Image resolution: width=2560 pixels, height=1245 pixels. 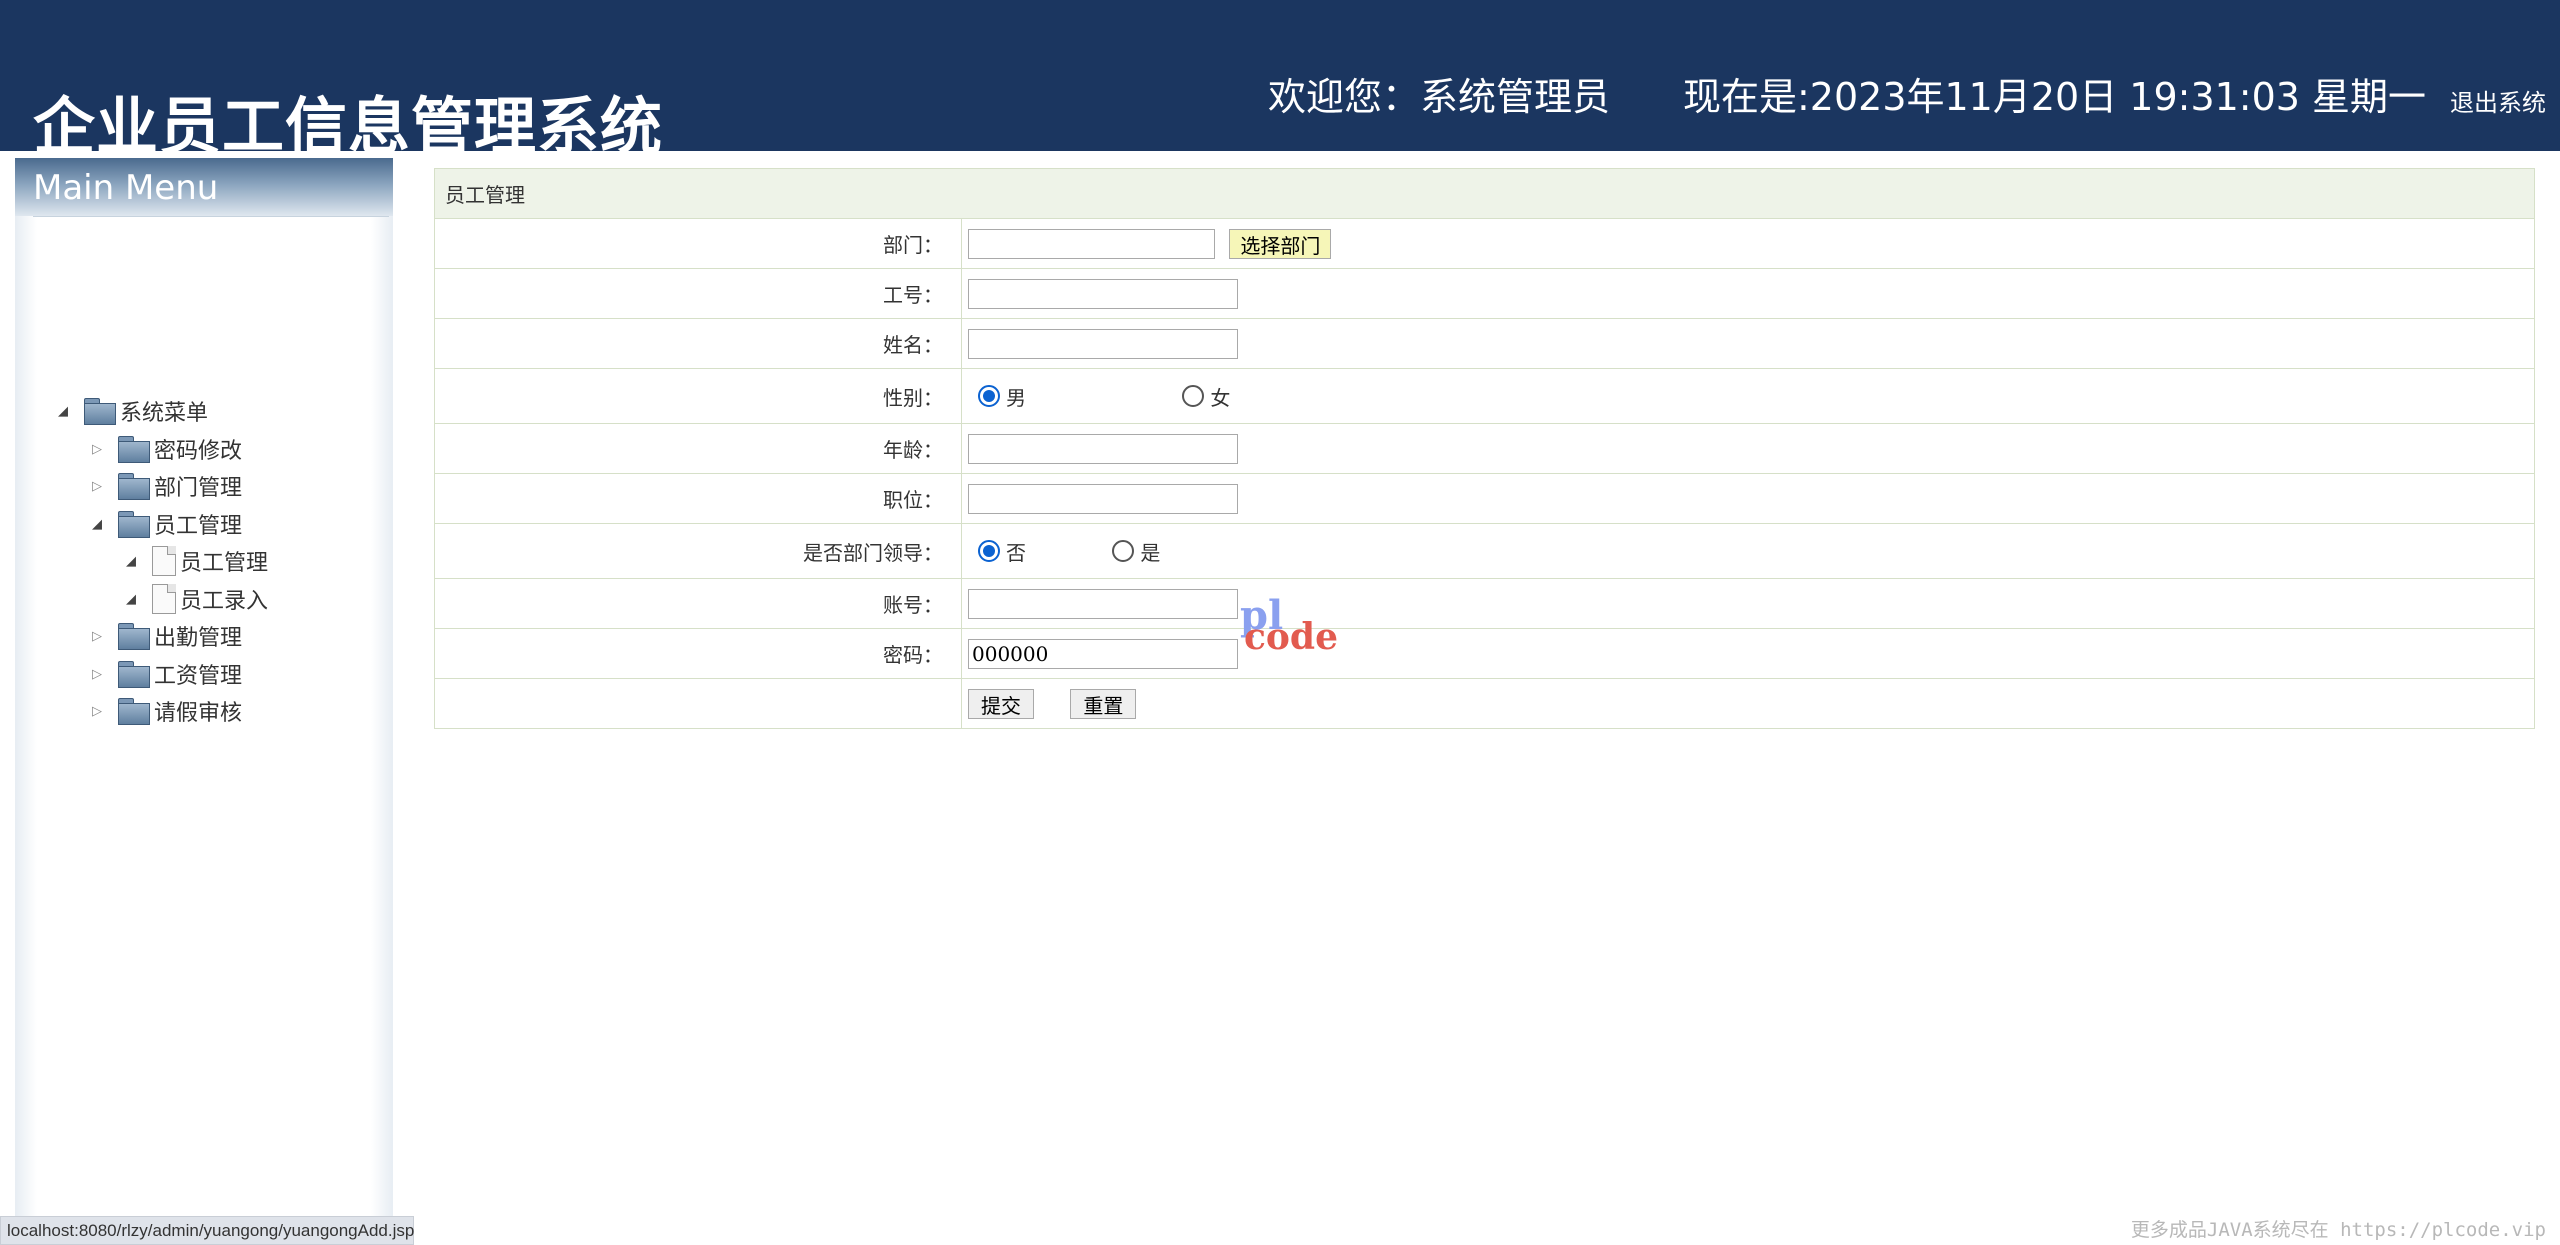 I want to click on position-input, so click(x=1103, y=498).